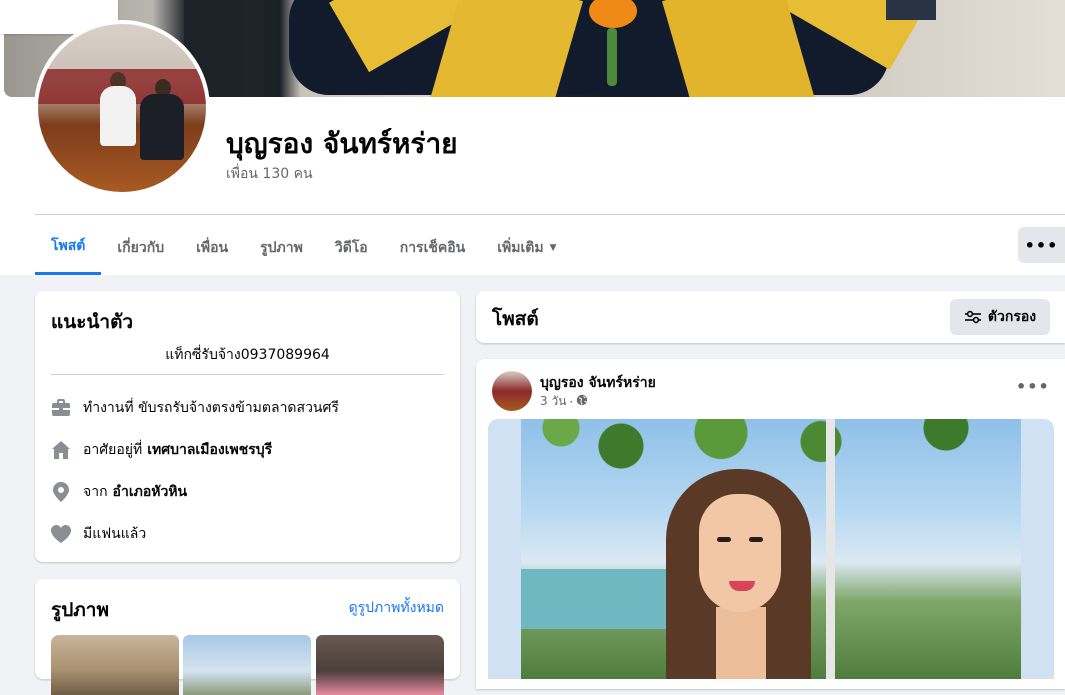 This screenshot has width=1065, height=695. I want to click on intro-from-row: จาก อำเภอหัวหิน, so click(119, 492).